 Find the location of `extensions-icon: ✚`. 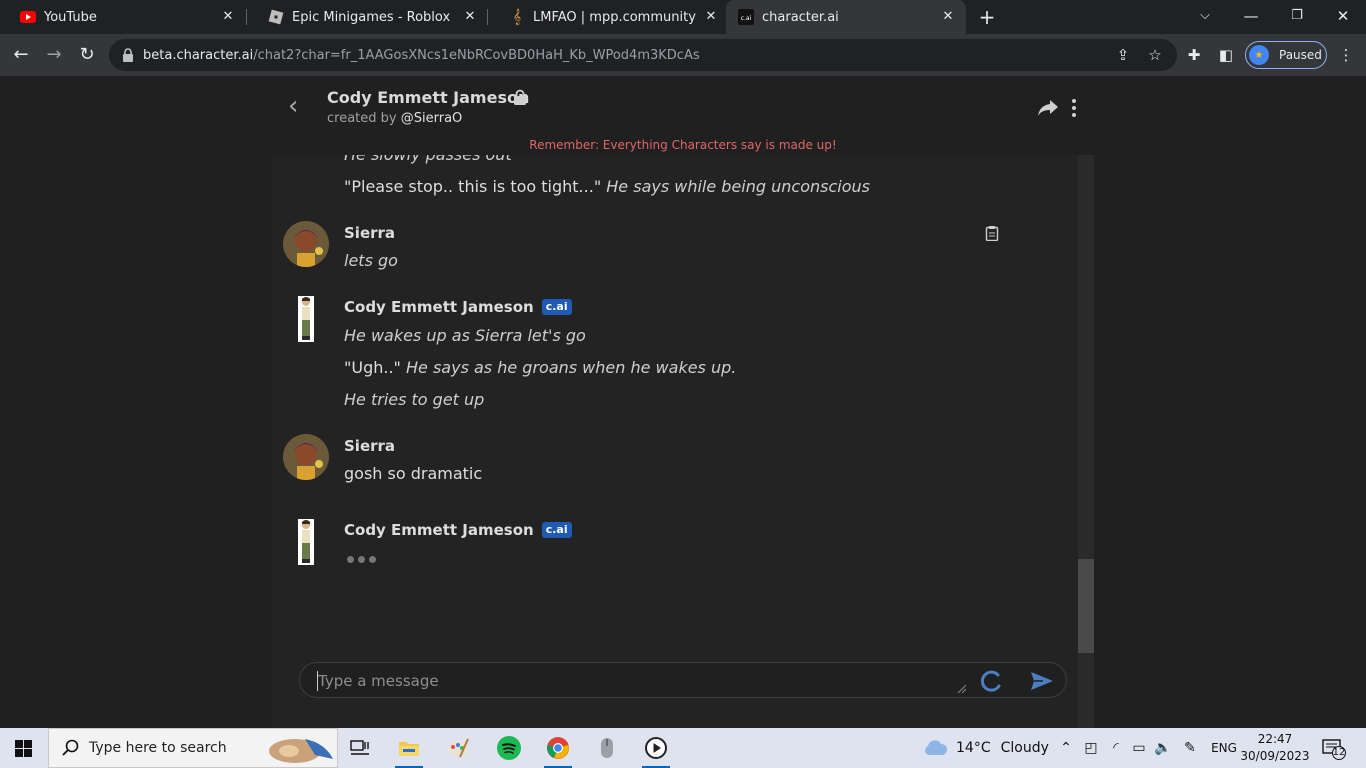

extensions-icon: ✚ is located at coordinates (1194, 55).